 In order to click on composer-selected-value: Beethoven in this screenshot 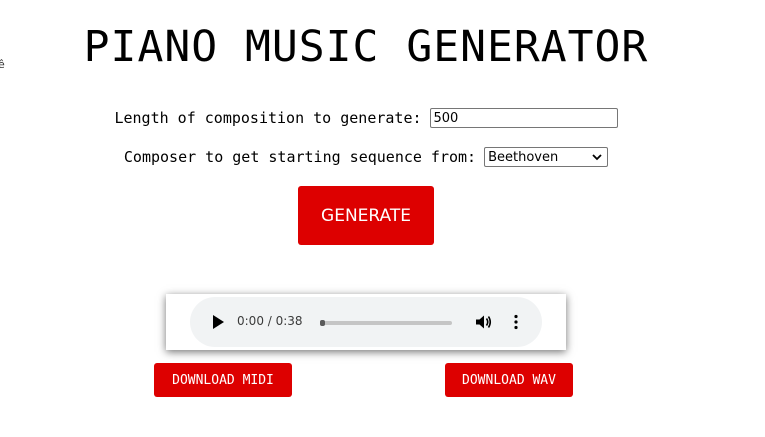, I will do `click(523, 157)`.